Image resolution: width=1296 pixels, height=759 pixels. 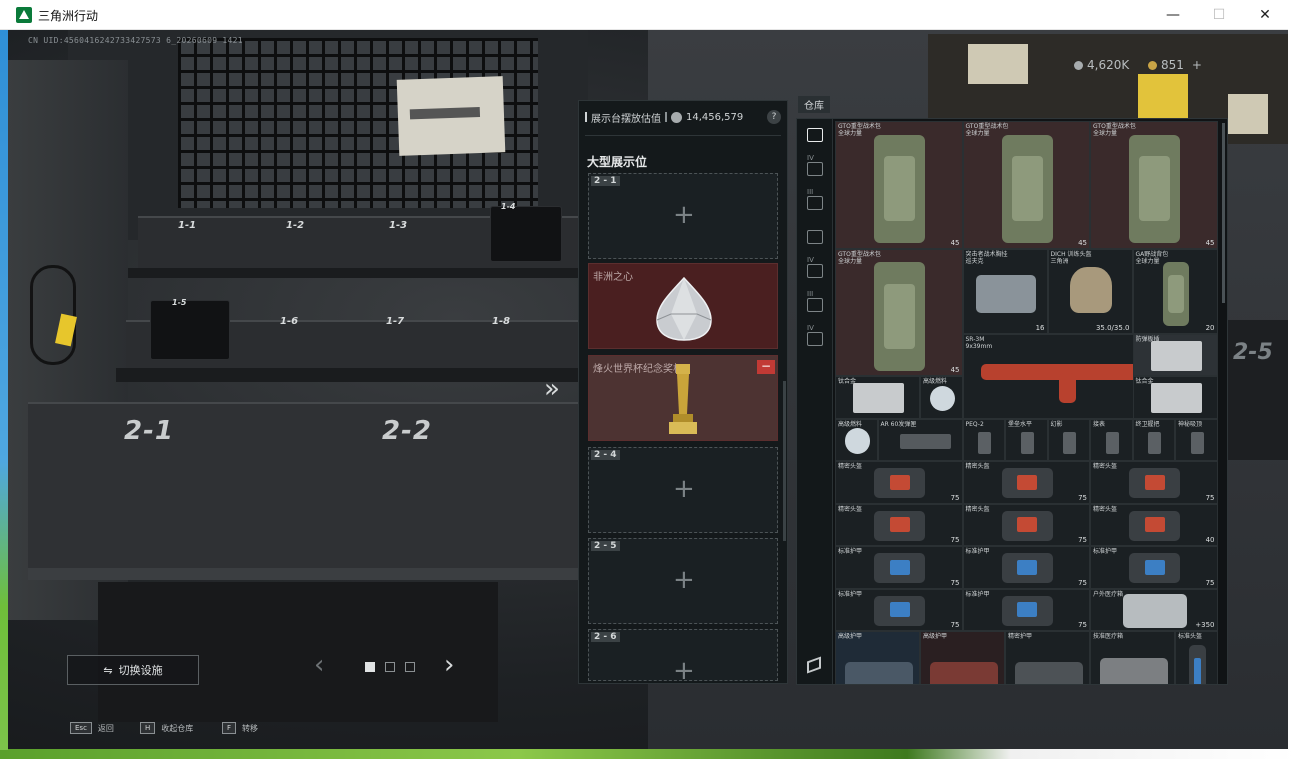 What do you see at coordinates (552, 389) in the screenshot?
I see `expand-arrows-icon: »` at bounding box center [552, 389].